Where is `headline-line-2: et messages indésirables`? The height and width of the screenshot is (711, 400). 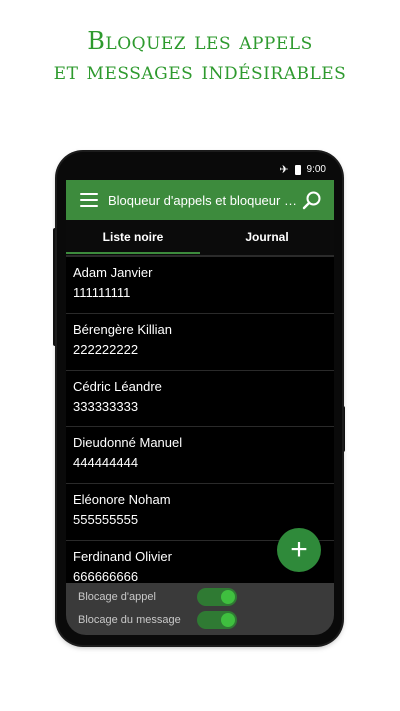 headline-line-2: et messages indésirables is located at coordinates (200, 71).